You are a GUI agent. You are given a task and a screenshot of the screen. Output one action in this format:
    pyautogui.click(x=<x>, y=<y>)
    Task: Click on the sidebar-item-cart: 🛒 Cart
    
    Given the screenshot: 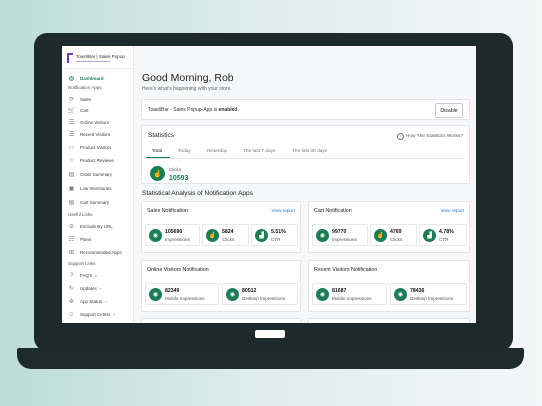 What is the action you would take?
    pyautogui.click(x=78, y=110)
    